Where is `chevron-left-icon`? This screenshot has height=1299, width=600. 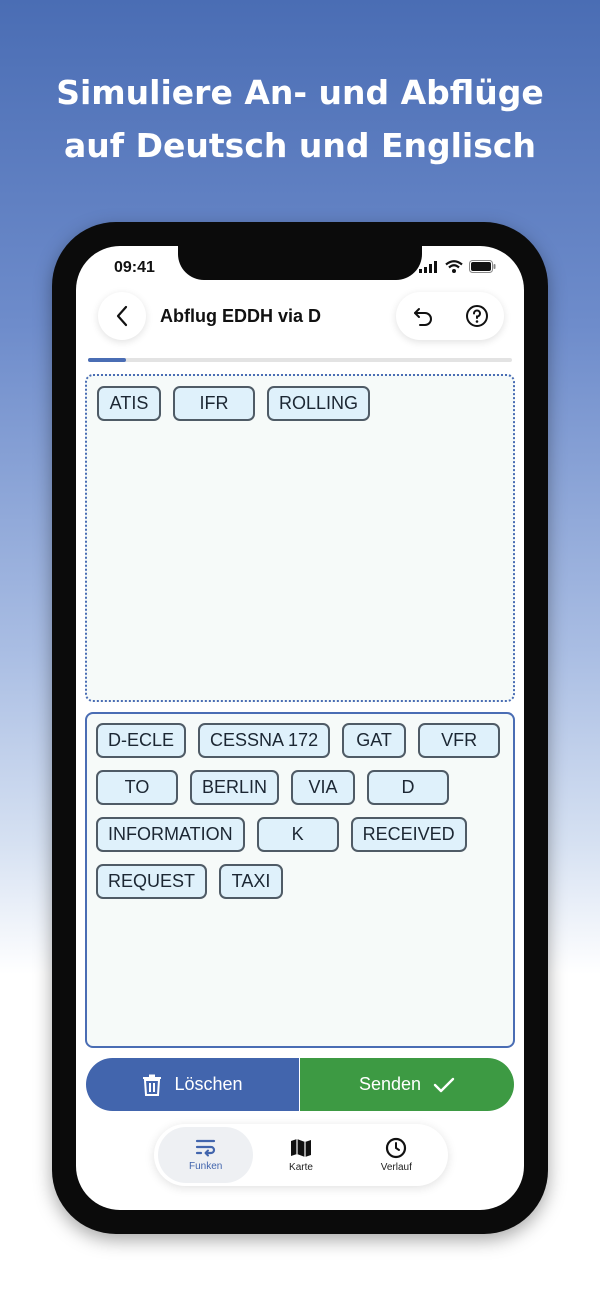 chevron-left-icon is located at coordinates (122, 316).